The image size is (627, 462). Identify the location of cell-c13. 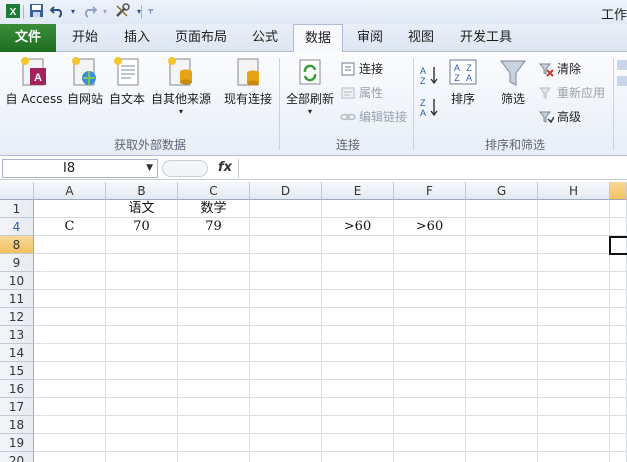
(214, 335).